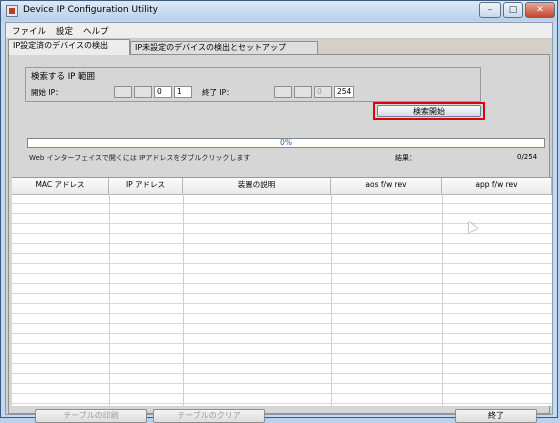 This screenshot has width=560, height=423. What do you see at coordinates (146, 186) in the screenshot?
I see `column-ip-address: IP アドレス` at bounding box center [146, 186].